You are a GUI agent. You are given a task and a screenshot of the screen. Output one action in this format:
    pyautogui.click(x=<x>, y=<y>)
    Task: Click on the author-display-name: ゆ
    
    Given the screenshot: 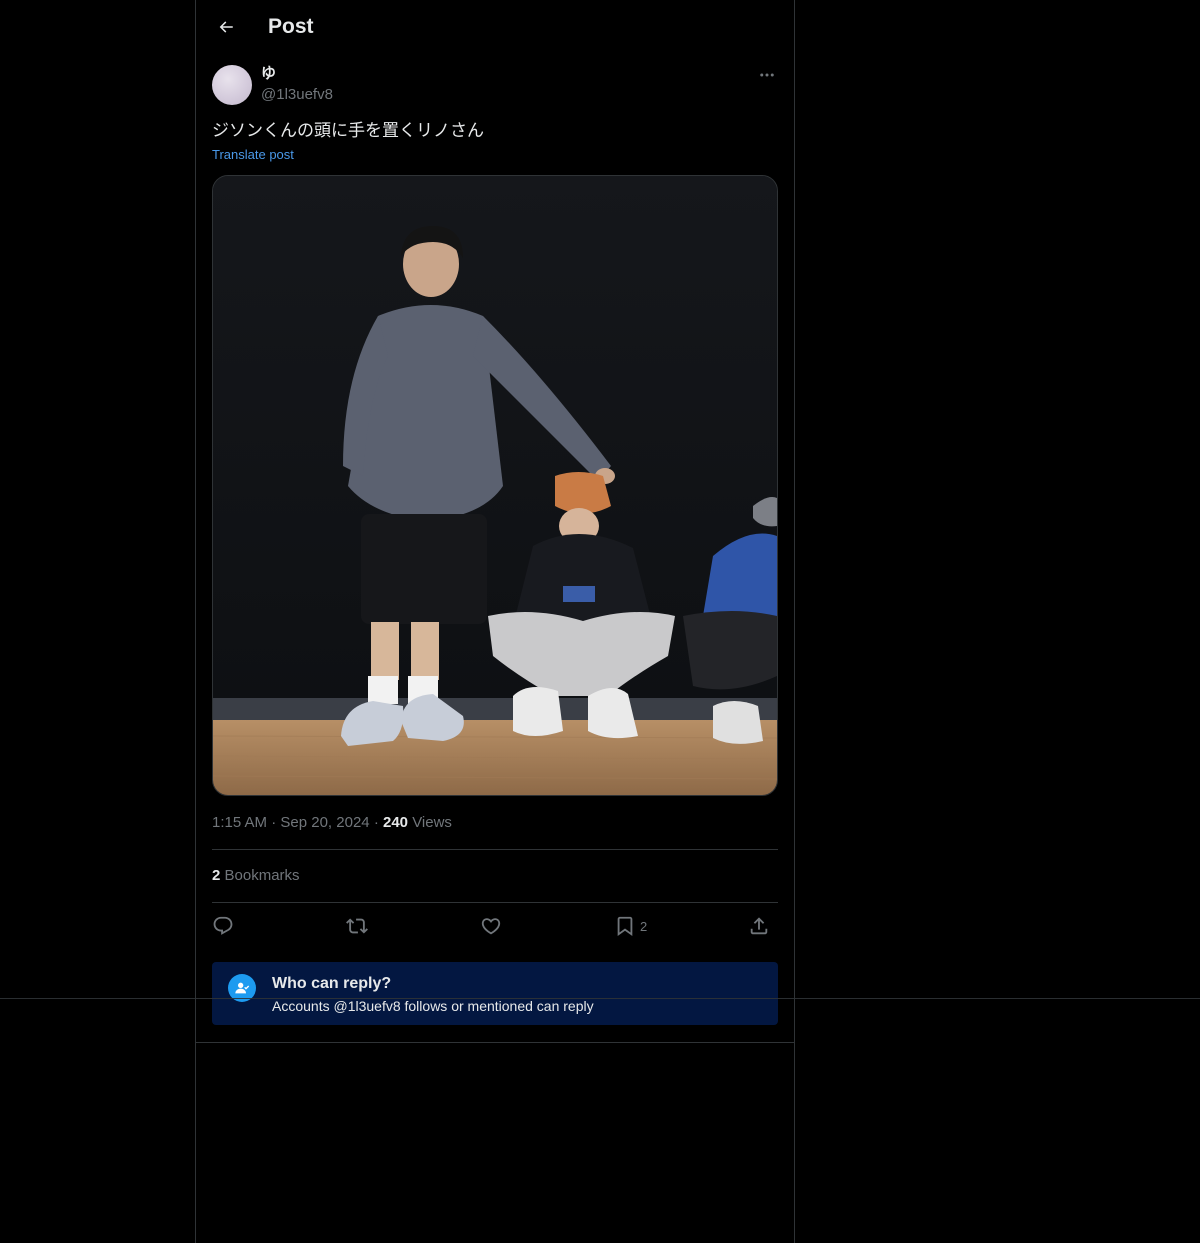 What is the action you would take?
    pyautogui.click(x=268, y=74)
    